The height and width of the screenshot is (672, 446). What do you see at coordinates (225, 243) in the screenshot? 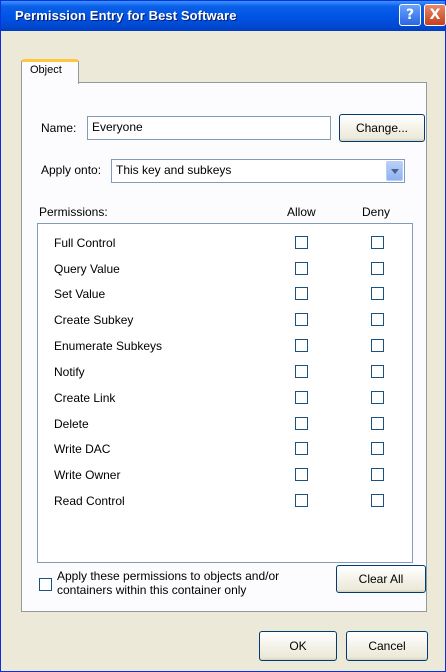
I see `permission-row-full-control: Full Control` at bounding box center [225, 243].